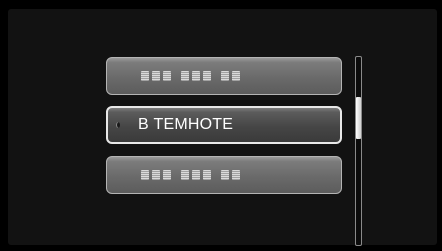  I want to click on selection-indicator-icon, so click(118, 125).